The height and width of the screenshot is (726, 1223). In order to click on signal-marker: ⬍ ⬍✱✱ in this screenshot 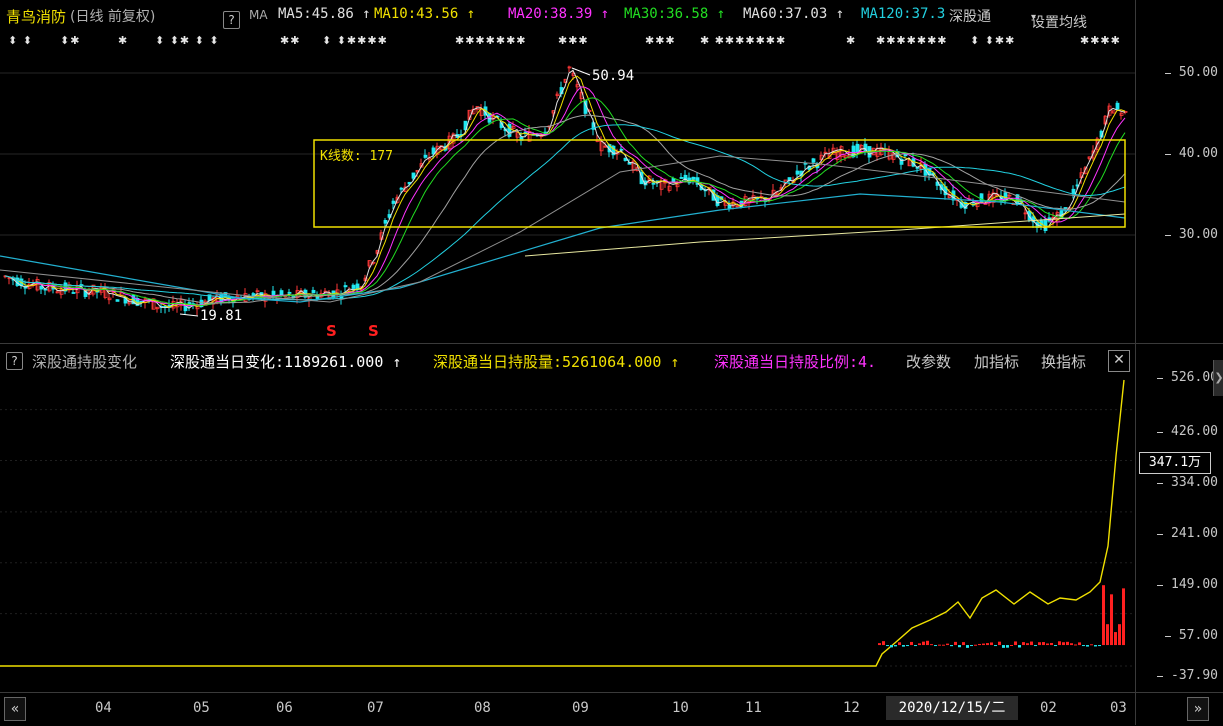, I will do `click(993, 40)`.